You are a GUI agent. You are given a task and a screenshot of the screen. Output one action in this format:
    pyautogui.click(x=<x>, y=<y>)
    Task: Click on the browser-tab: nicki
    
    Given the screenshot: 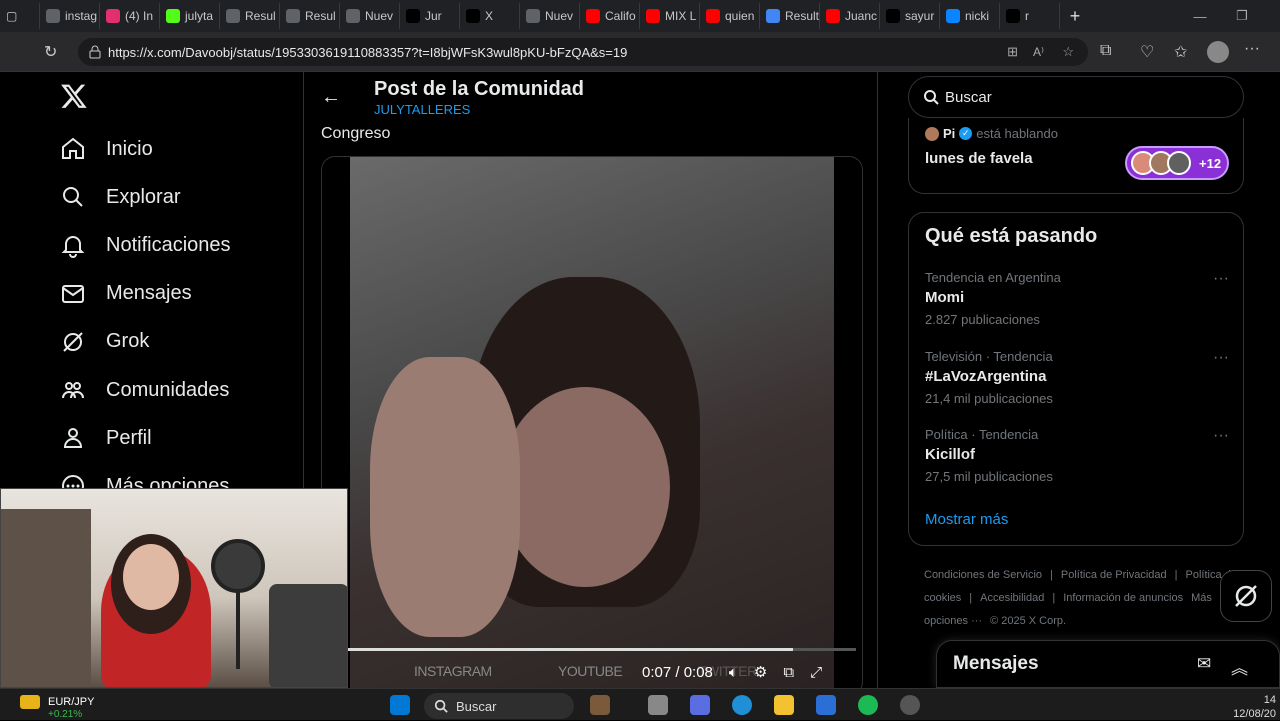 What is the action you would take?
    pyautogui.click(x=970, y=16)
    